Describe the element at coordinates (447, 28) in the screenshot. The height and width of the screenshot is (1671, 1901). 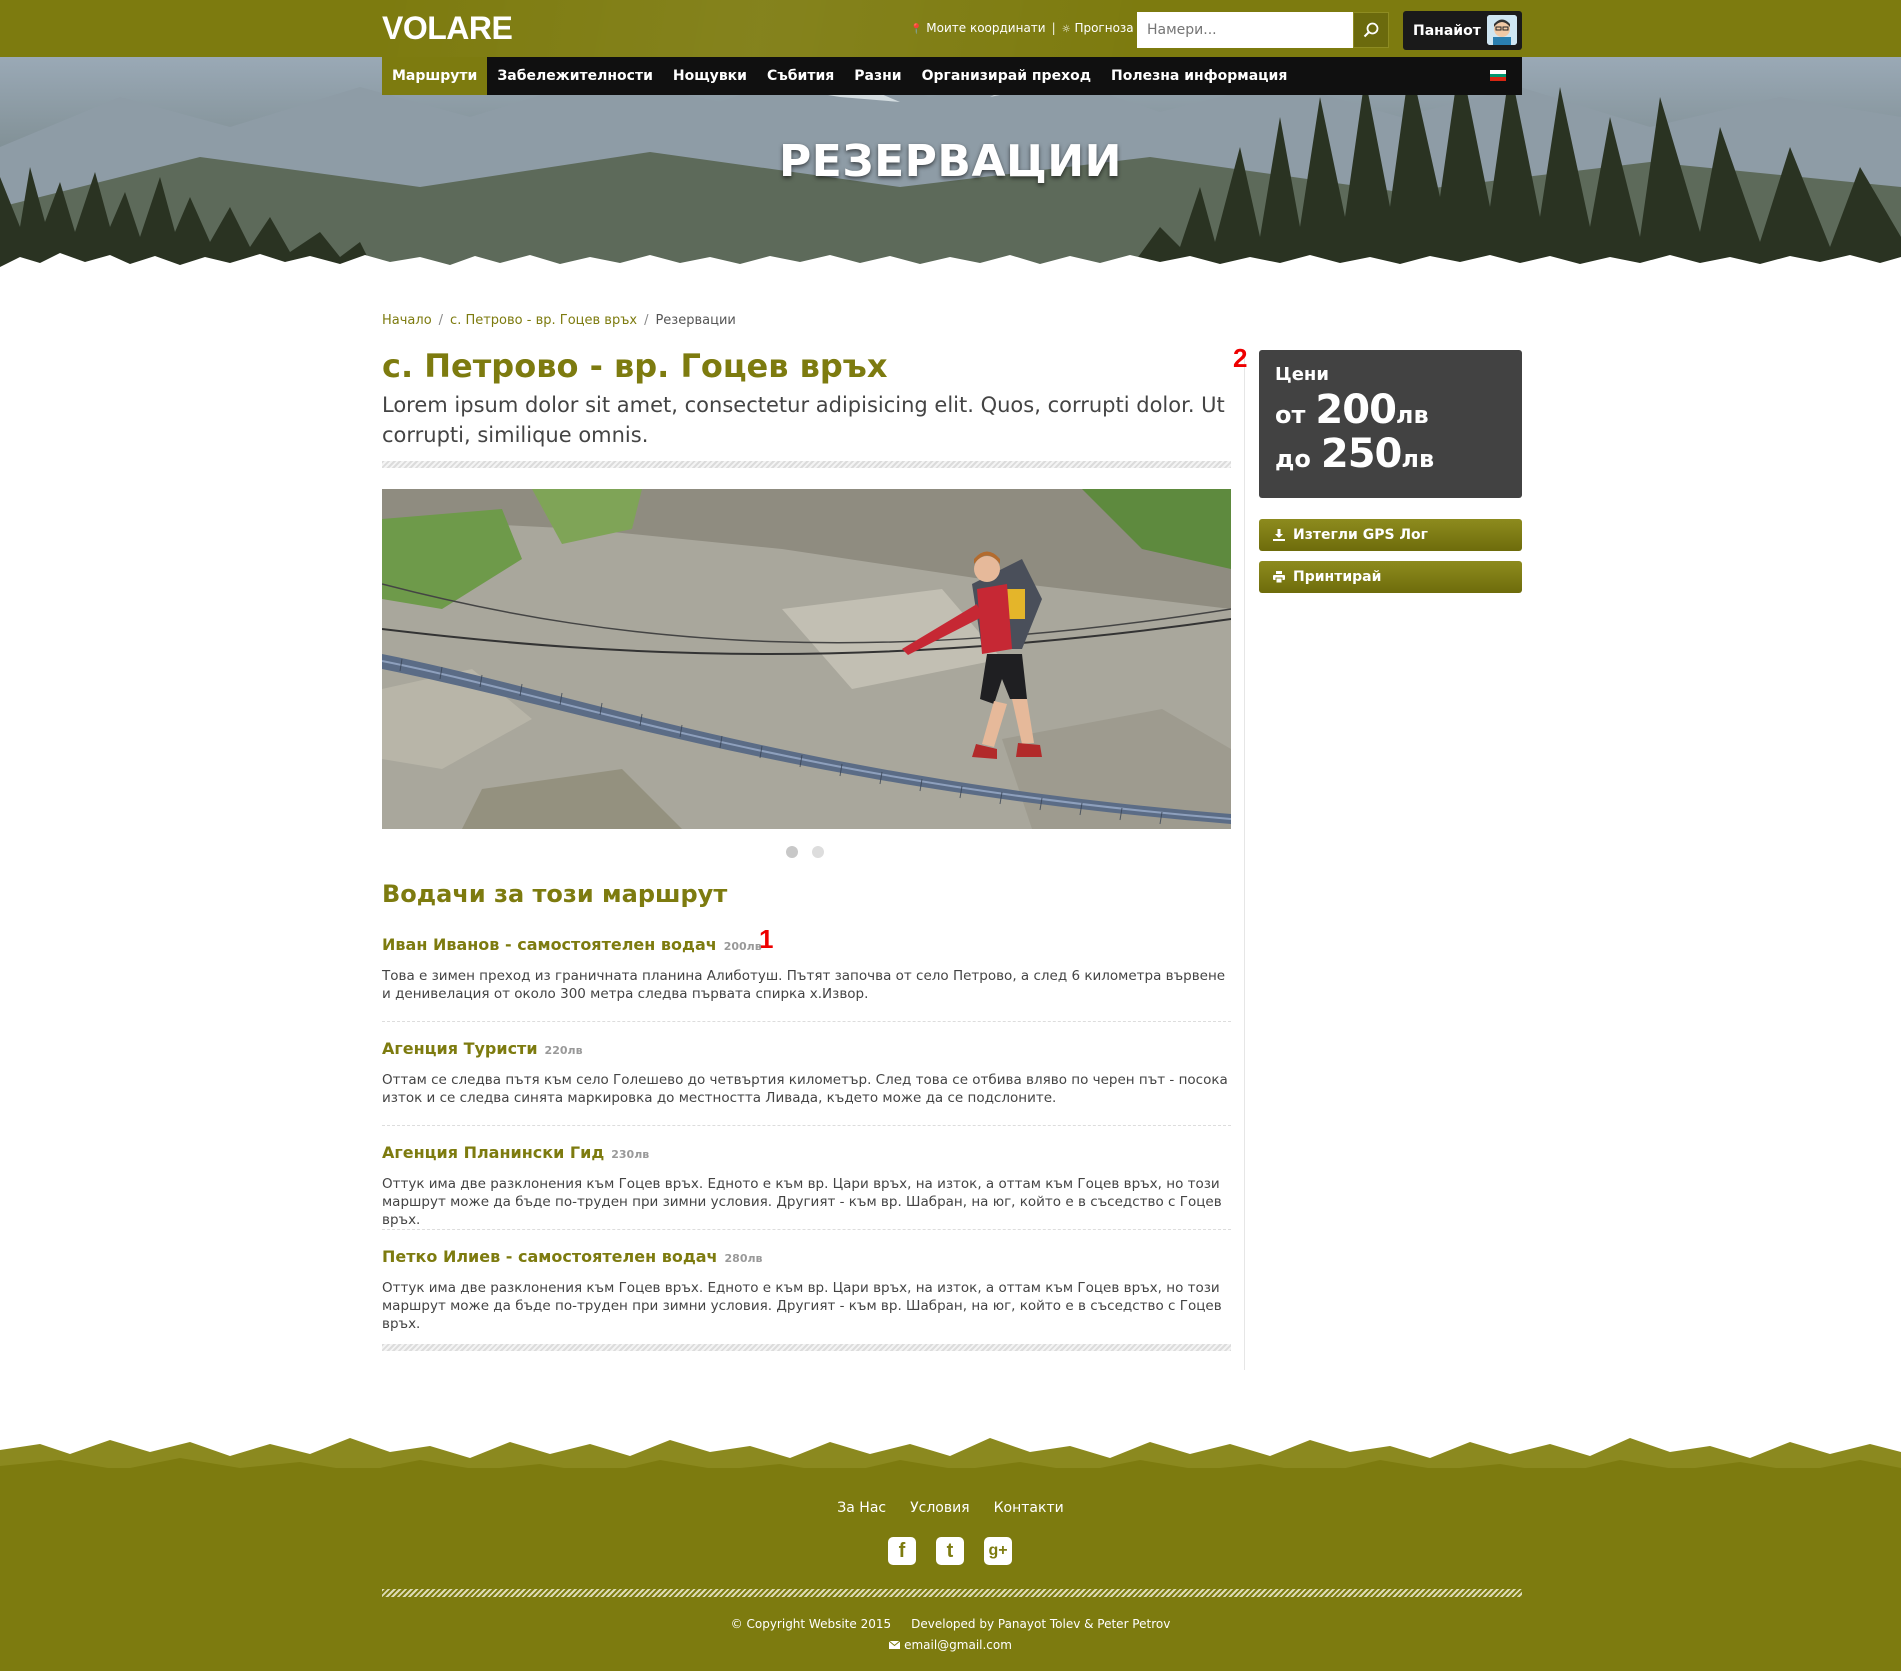
I see `logo: VOLARE` at that location.